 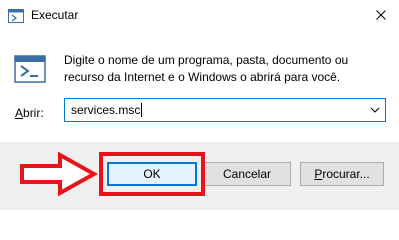 I want to click on chevron-down-icon, so click(x=375, y=110).